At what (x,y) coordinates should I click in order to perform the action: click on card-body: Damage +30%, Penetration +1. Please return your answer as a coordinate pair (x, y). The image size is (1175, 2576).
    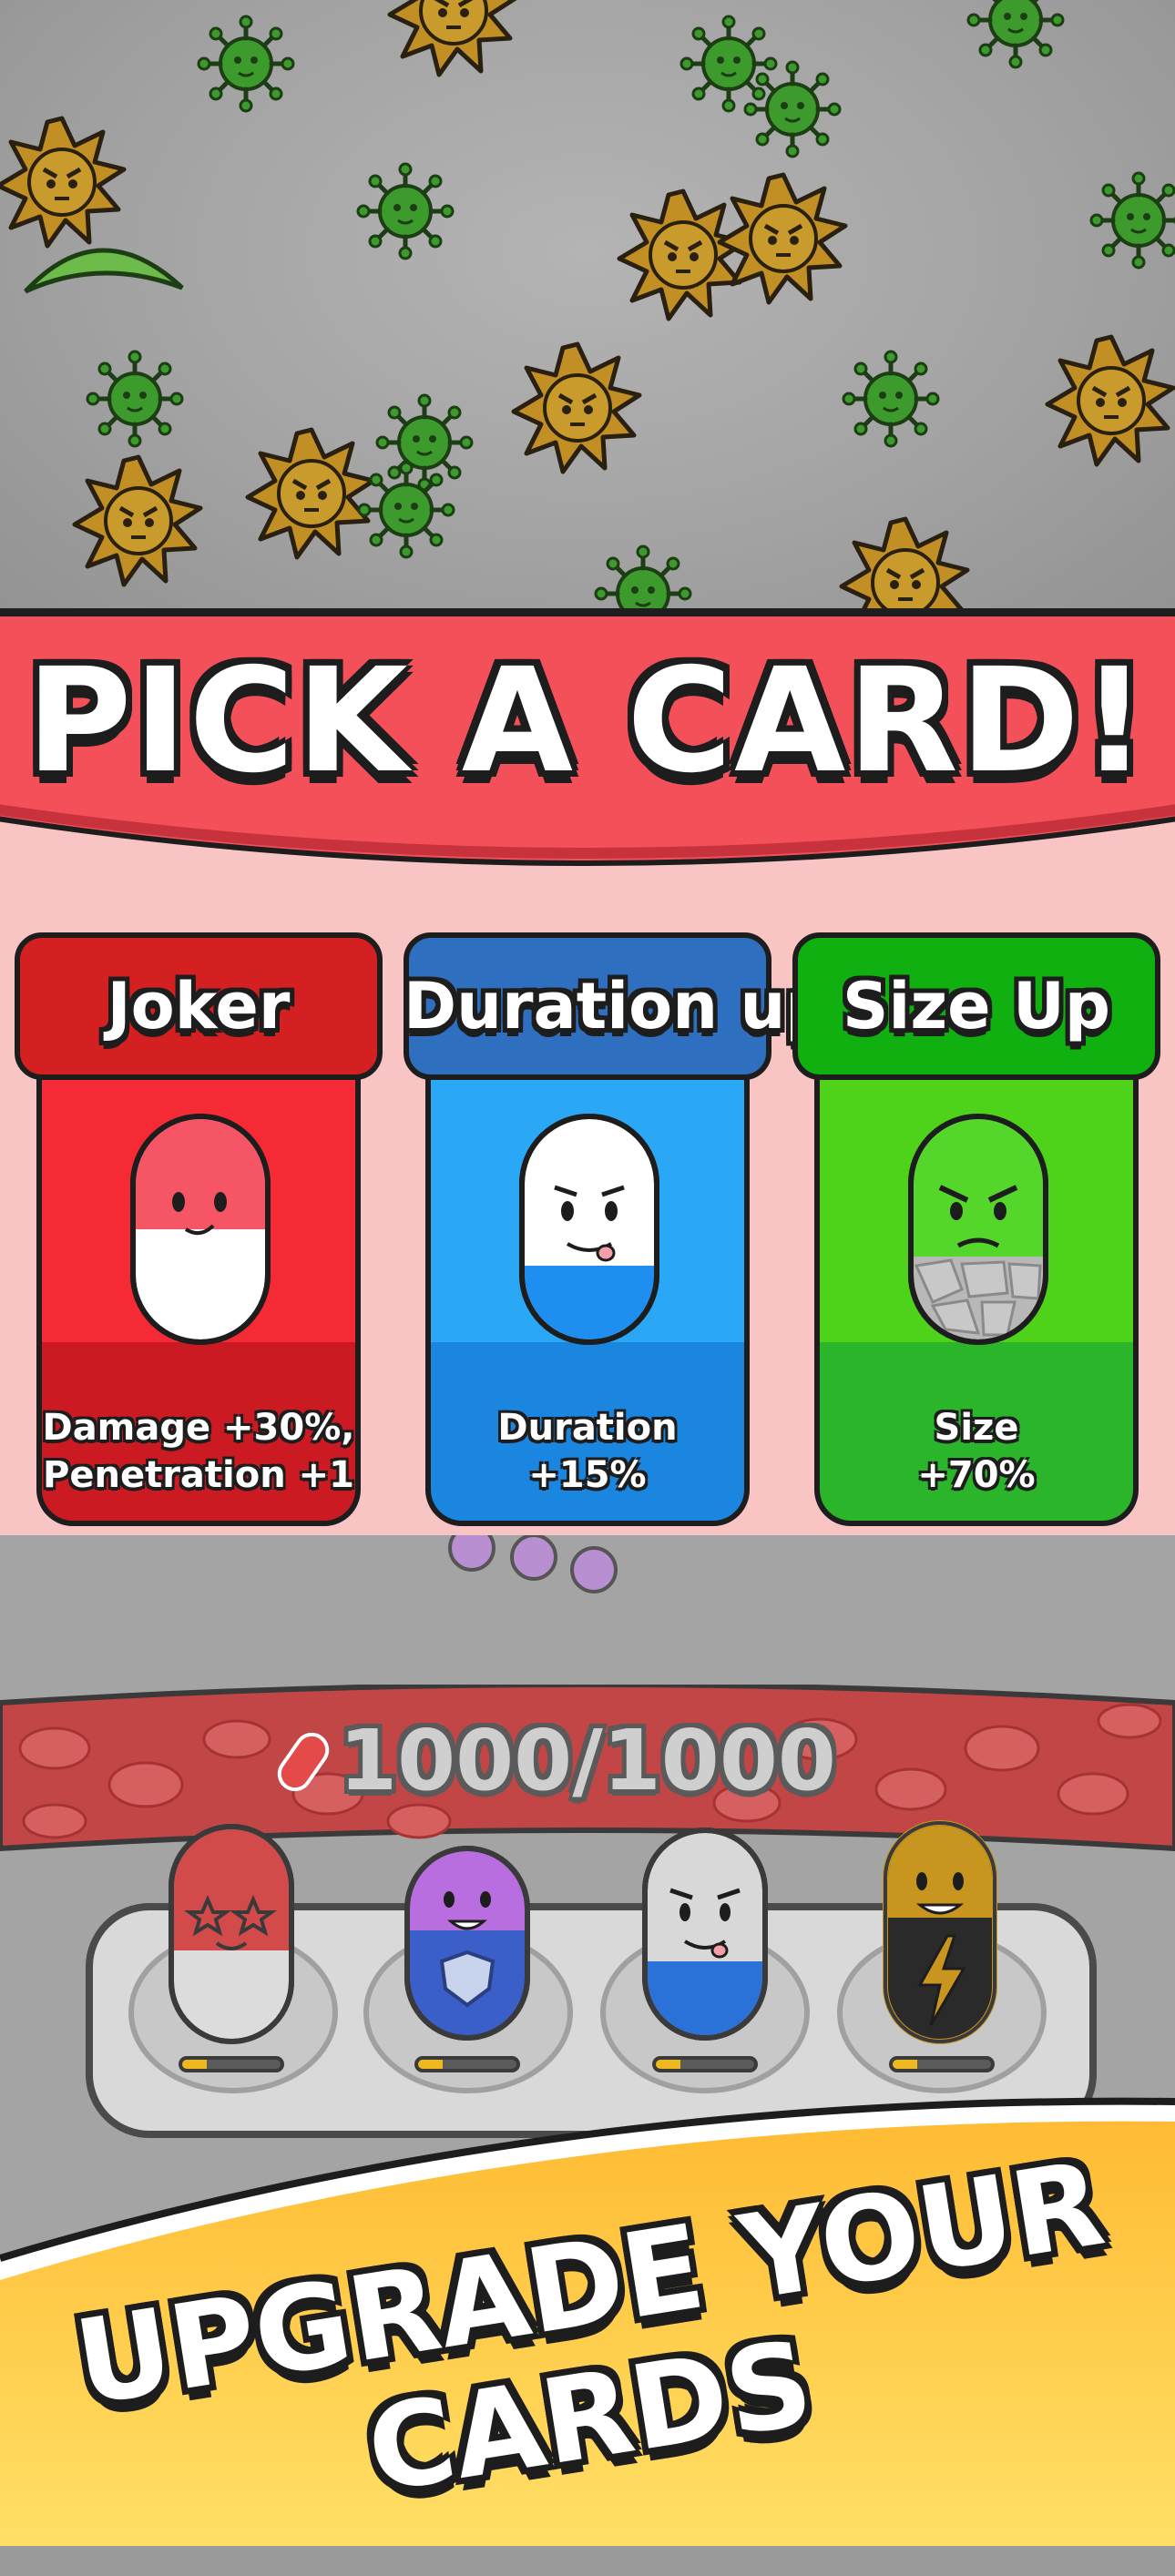
    Looking at the image, I should click on (198, 1300).